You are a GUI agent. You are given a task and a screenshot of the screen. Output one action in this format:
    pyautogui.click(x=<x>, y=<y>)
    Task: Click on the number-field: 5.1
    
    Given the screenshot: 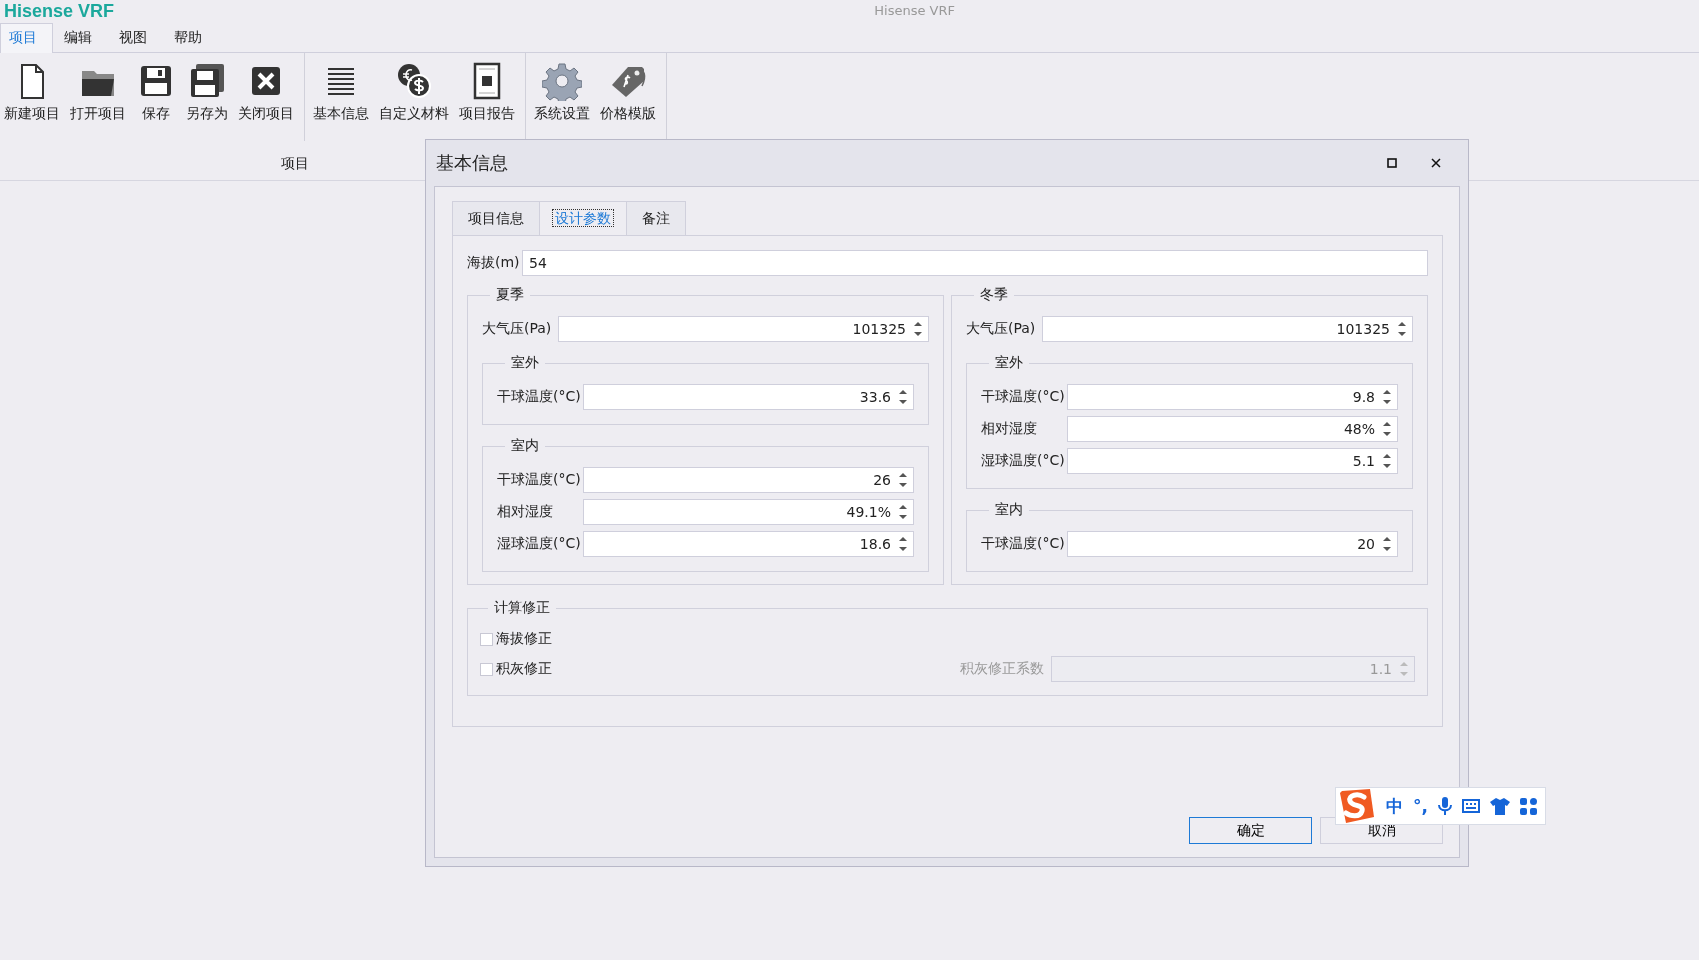 What is the action you would take?
    pyautogui.click(x=1232, y=461)
    